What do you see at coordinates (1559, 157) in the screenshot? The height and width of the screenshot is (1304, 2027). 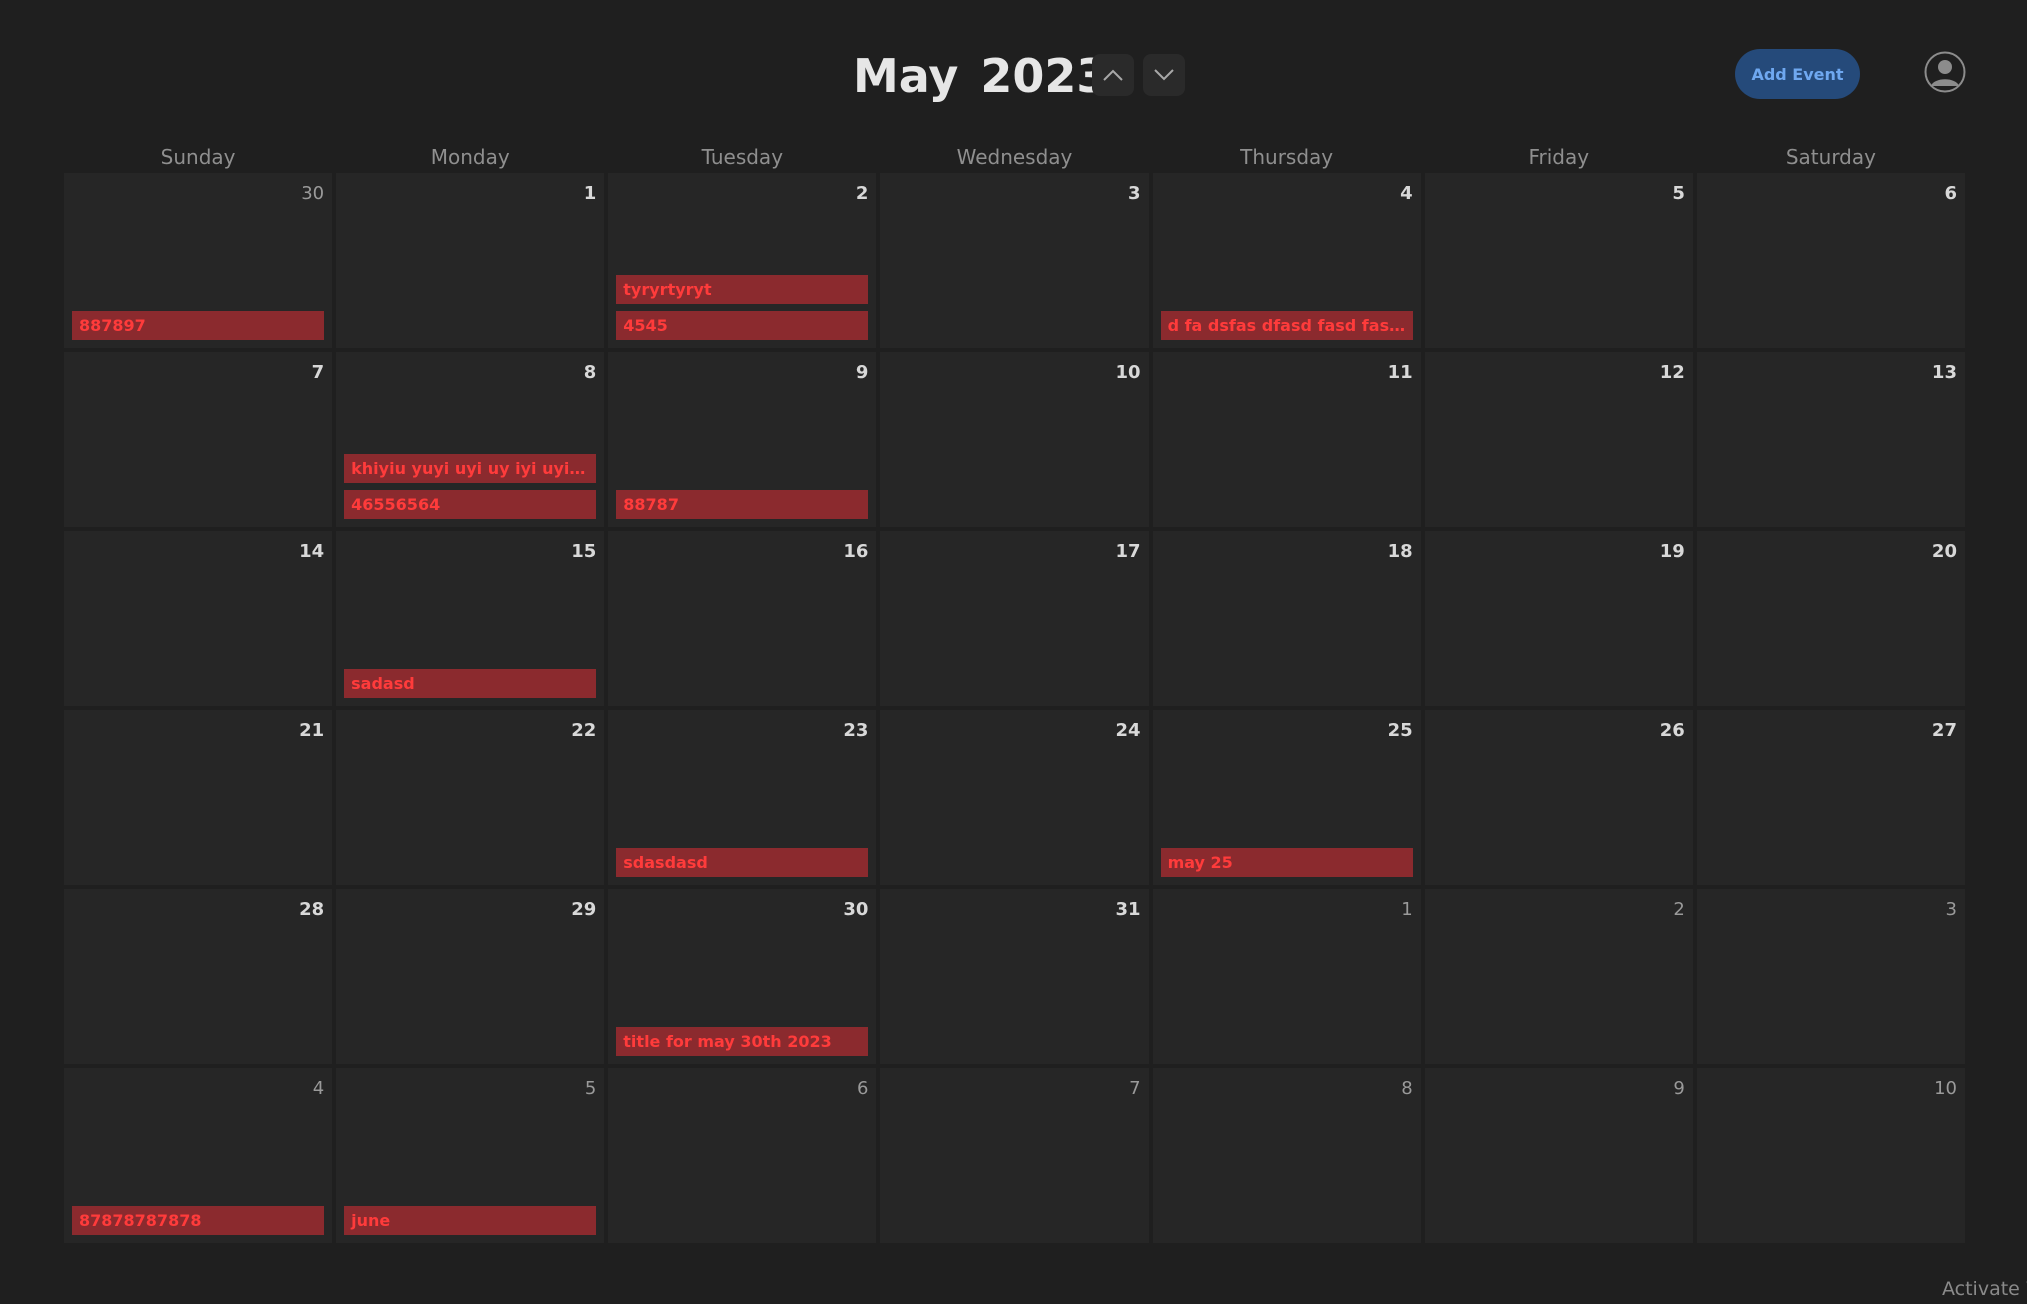 I see `weekday-label: Friday` at bounding box center [1559, 157].